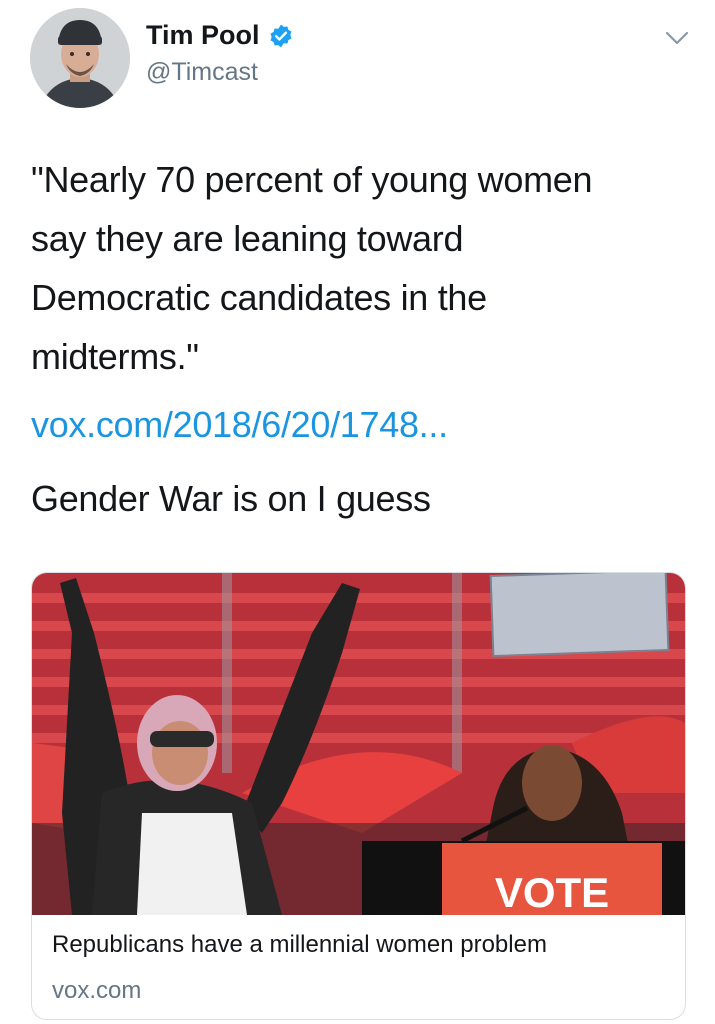 This screenshot has width=715, height=1024. I want to click on avatar, so click(80, 58).